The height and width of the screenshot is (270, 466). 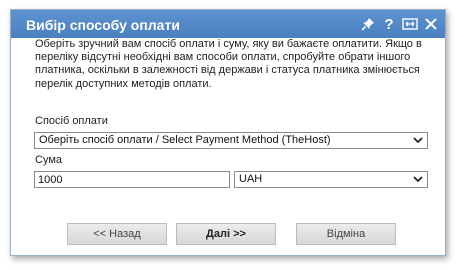 I want to click on amount-input, so click(x=132, y=179).